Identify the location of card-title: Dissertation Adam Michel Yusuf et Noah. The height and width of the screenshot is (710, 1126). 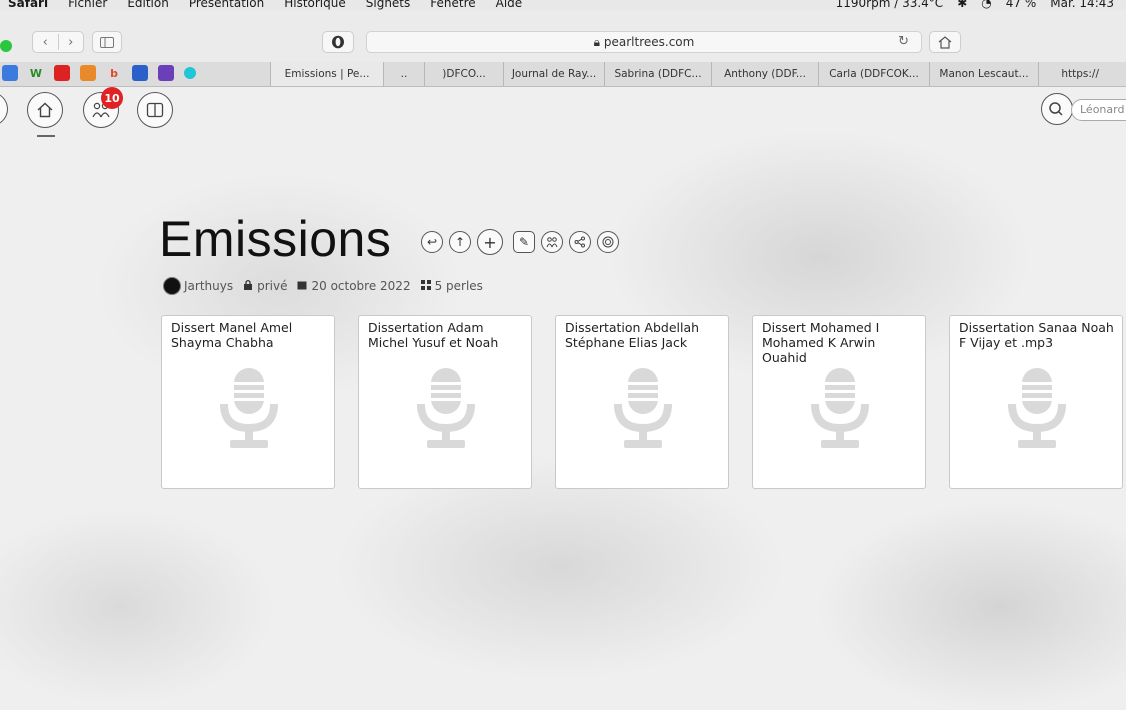
(433, 335).